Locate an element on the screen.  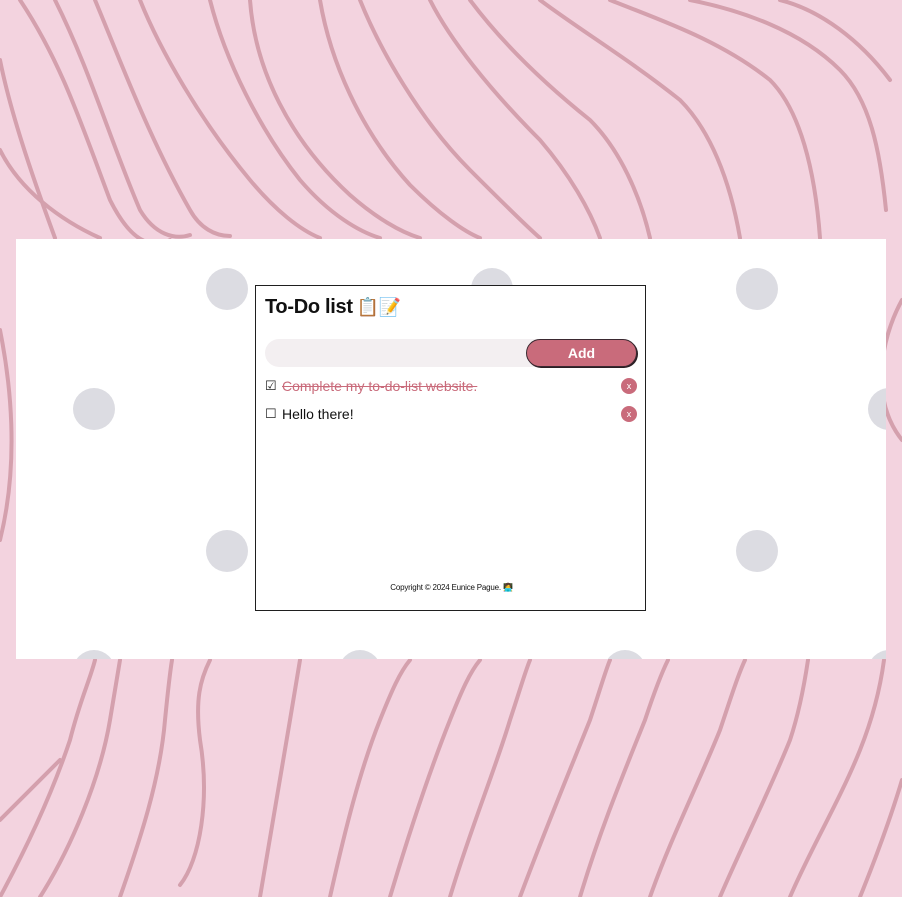
task-label: Complete my to-do-list website. is located at coordinates (451, 386).